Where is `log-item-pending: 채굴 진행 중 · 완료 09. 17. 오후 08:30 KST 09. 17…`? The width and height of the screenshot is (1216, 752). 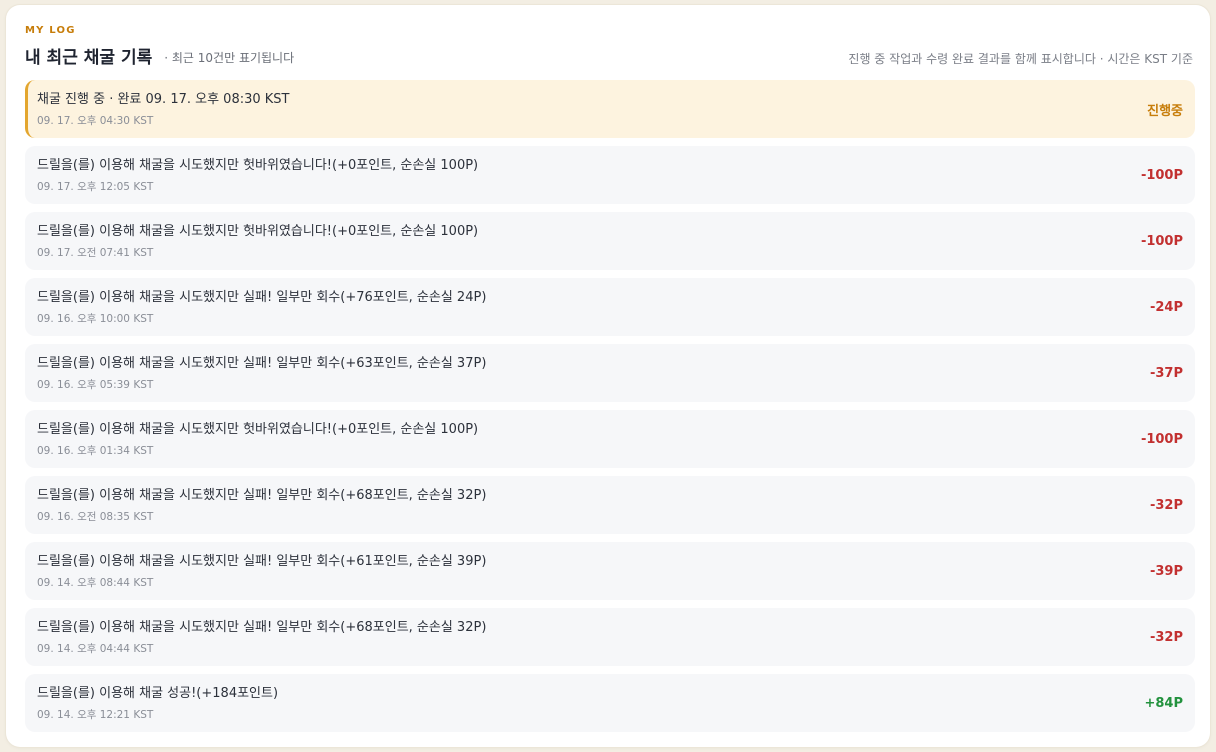 log-item-pending: 채굴 진행 중 · 완료 09. 17. 오후 08:30 KST 09. 17… is located at coordinates (610, 109).